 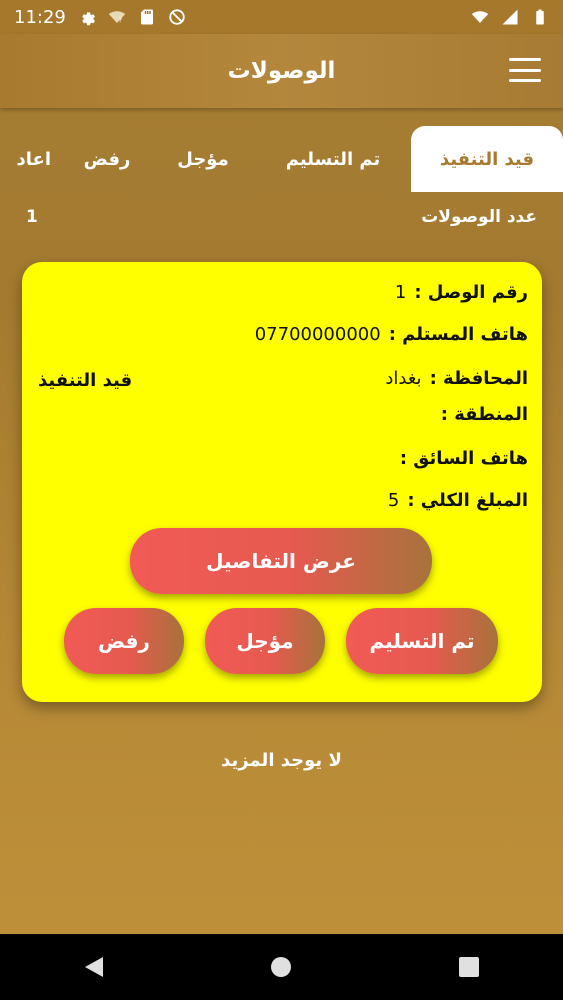 I want to click on driver-phone-row: هاتف السائق :, so click(x=464, y=458).